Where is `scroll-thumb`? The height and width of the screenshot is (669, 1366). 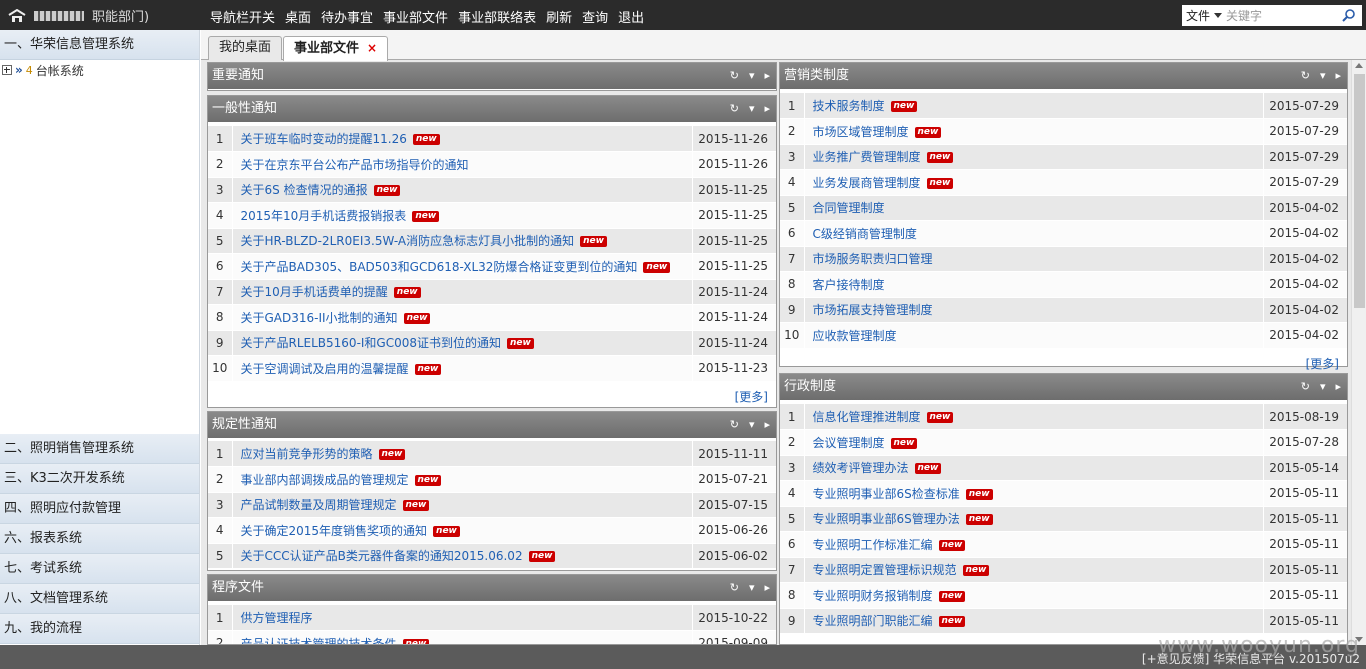 scroll-thumb is located at coordinates (1359, 191).